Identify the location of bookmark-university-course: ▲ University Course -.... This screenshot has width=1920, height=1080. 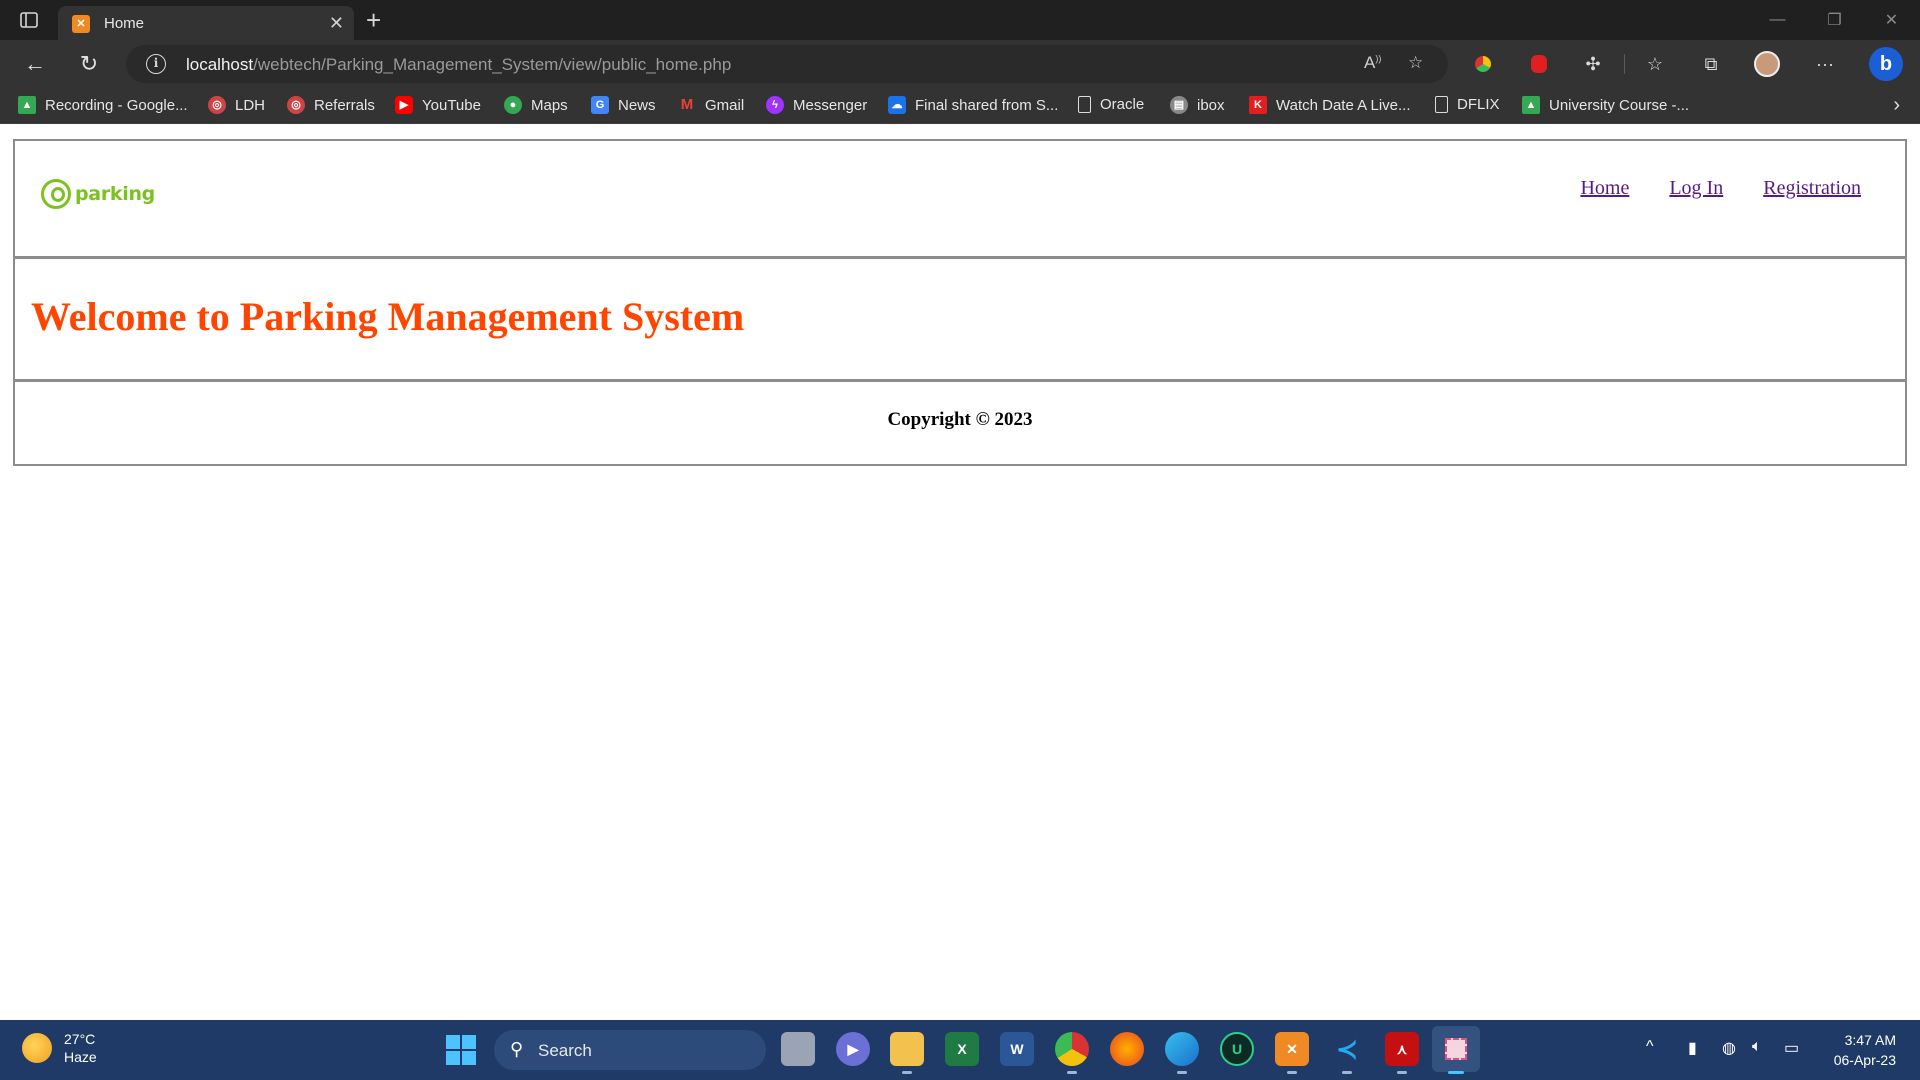
(1605, 105).